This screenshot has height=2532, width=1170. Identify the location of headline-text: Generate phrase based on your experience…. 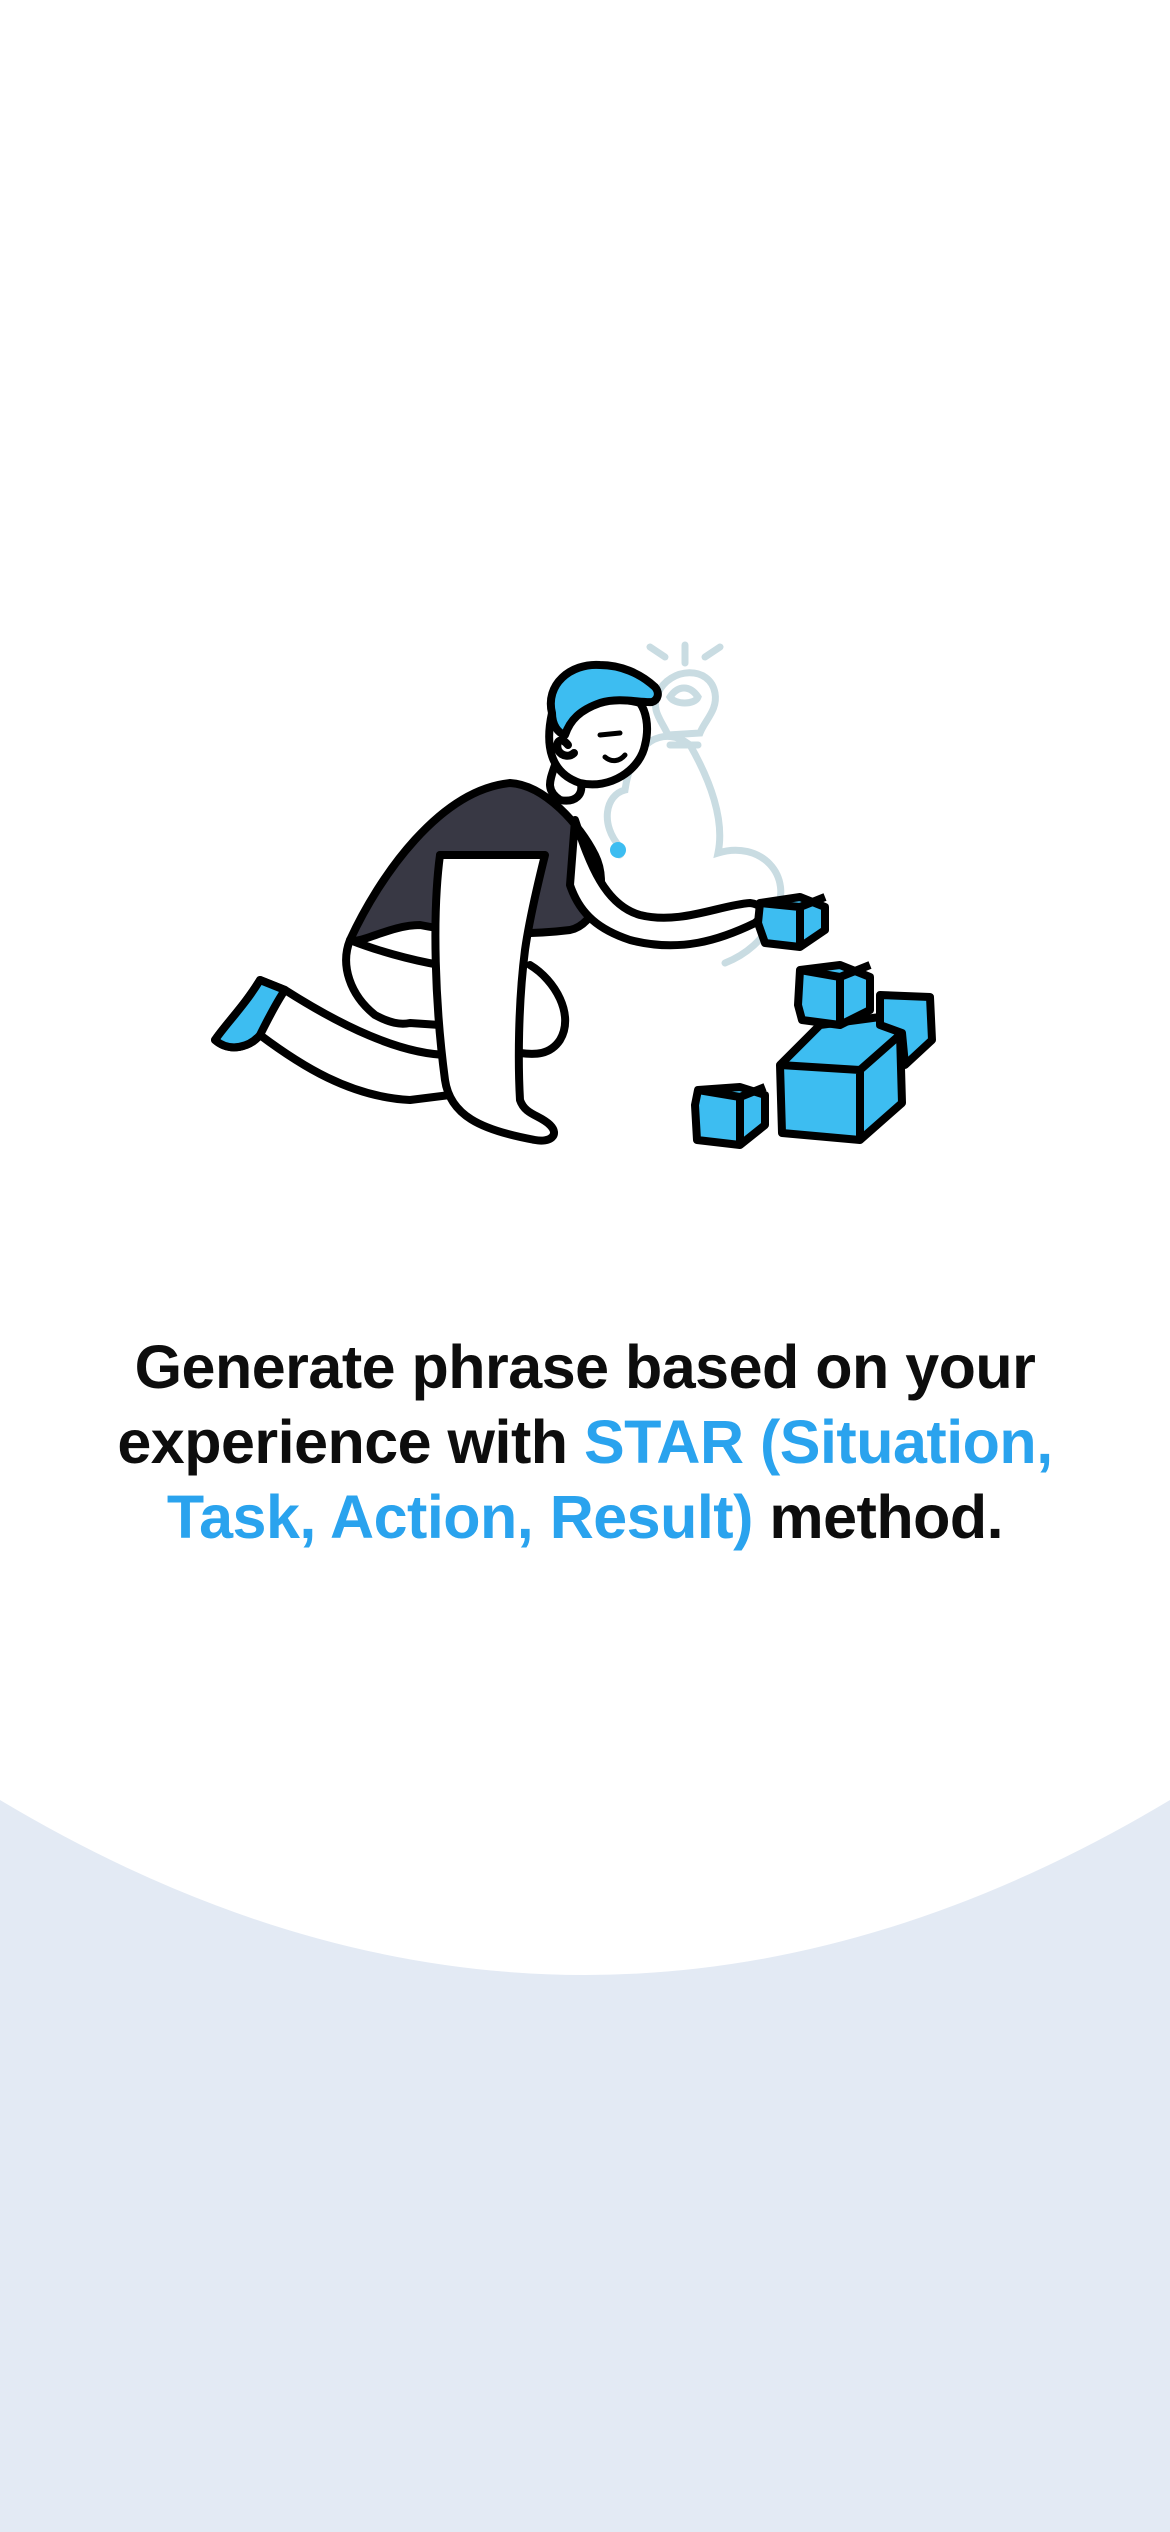
(585, 1442).